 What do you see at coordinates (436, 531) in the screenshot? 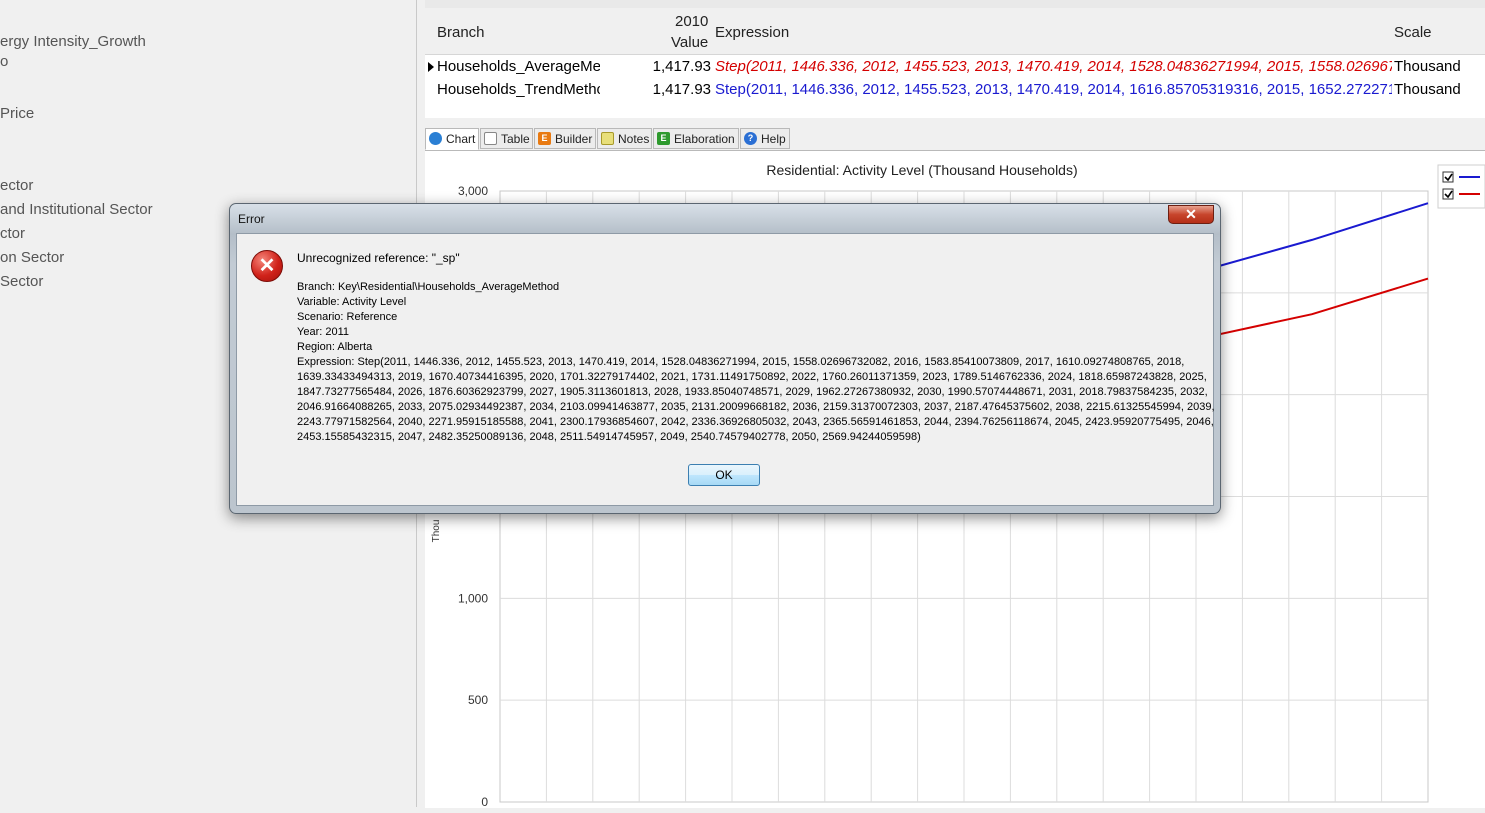
I see `y-axis-label: Thou` at bounding box center [436, 531].